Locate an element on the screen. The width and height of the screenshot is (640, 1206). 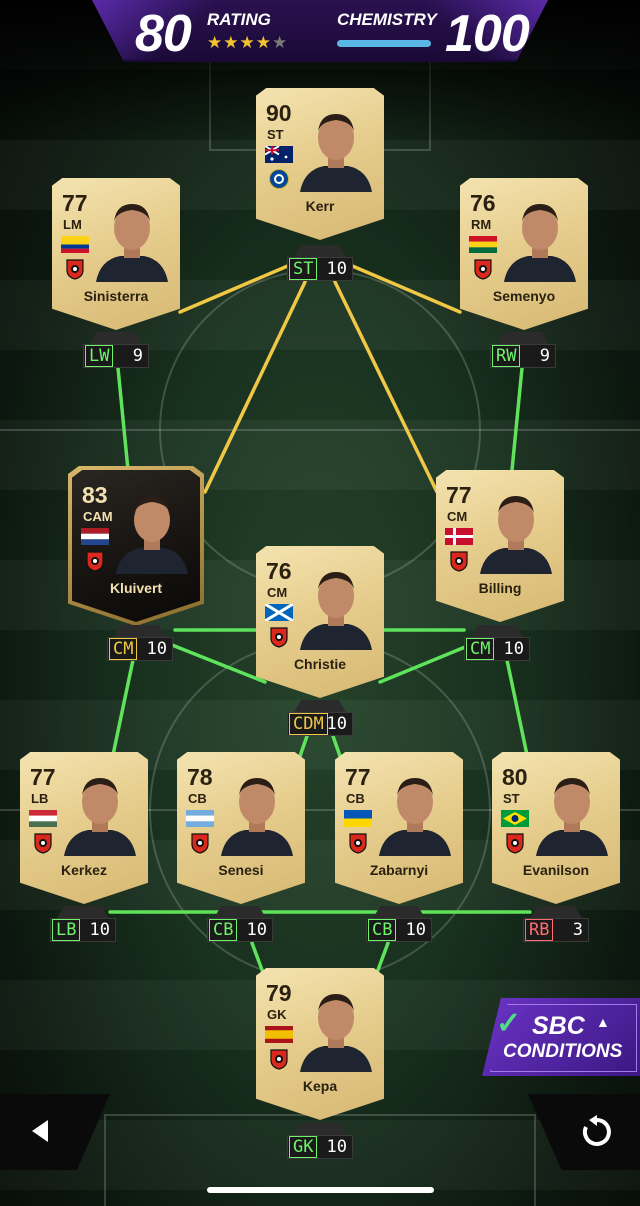
player-position: ST is located at coordinates (275, 134).